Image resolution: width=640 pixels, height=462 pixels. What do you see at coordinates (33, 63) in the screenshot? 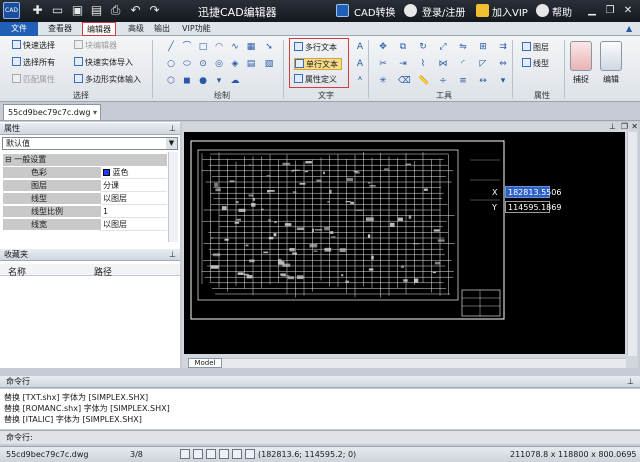
I see `select-all-button: 选择所有` at bounding box center [33, 63].